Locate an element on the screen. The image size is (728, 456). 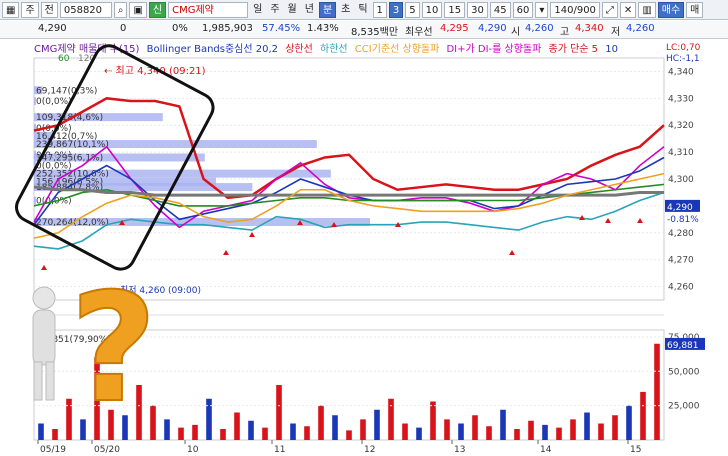
x-tick-label: 05/19 is located at coordinates (53, 450).